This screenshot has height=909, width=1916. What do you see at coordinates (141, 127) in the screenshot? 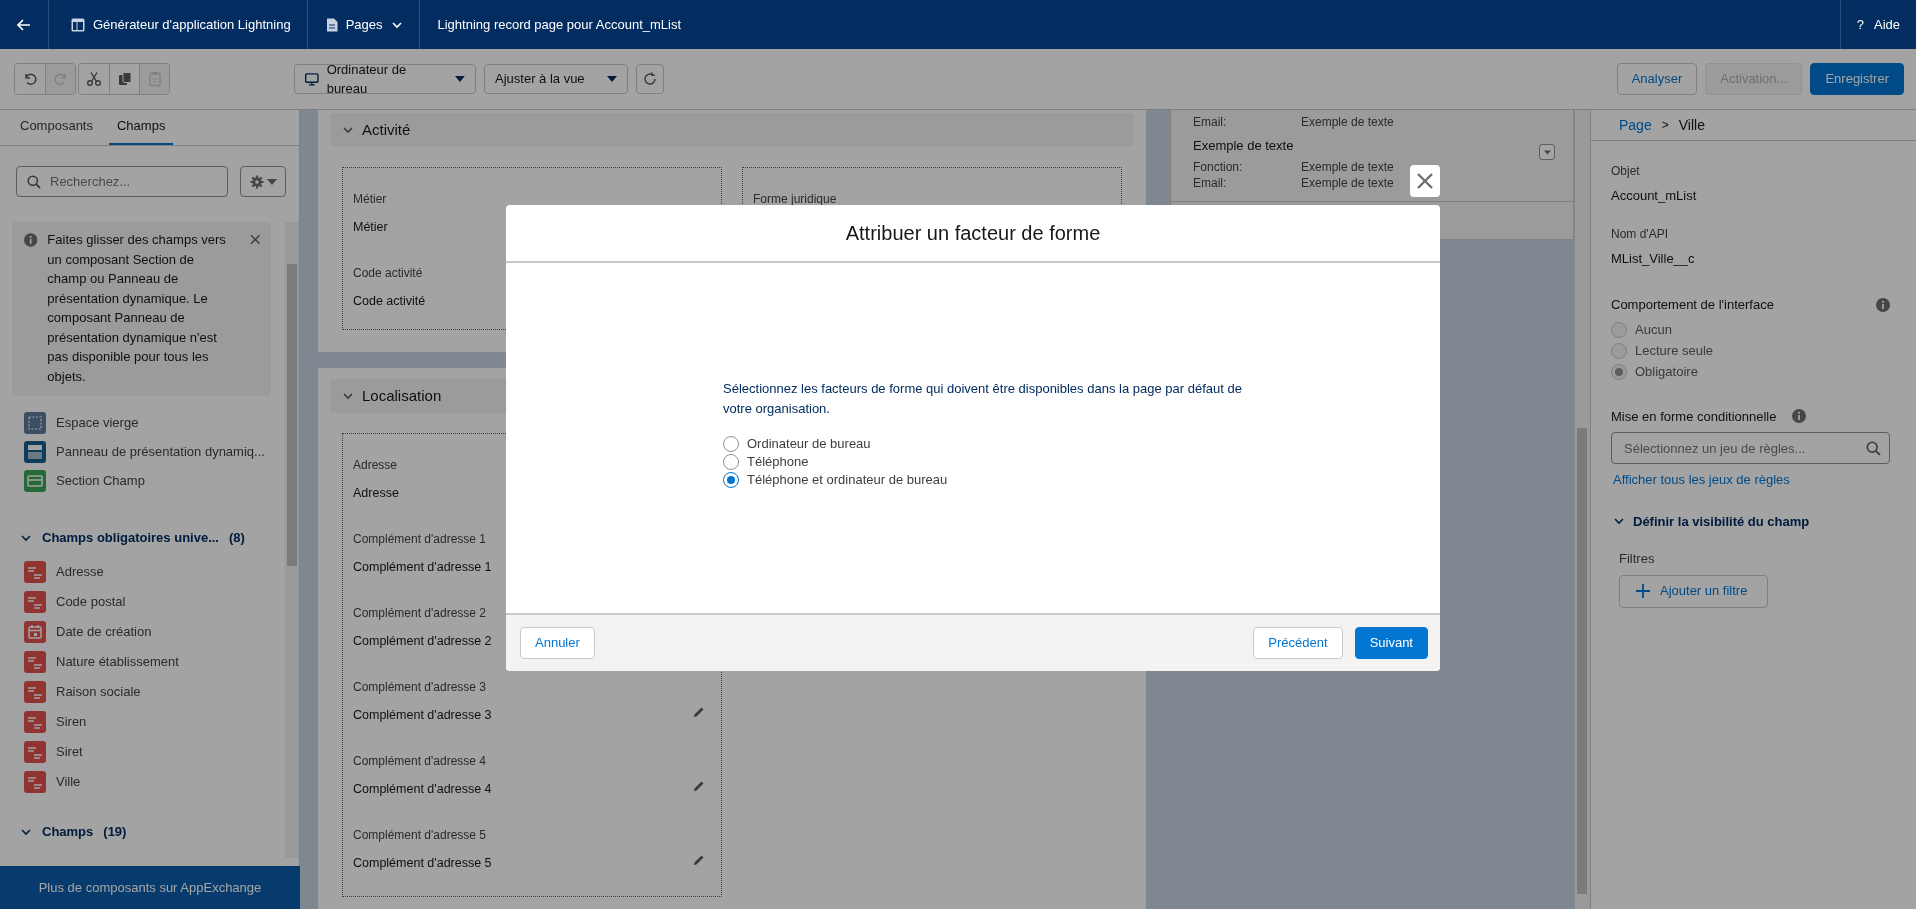
I see `panel-tab: Champs` at bounding box center [141, 127].